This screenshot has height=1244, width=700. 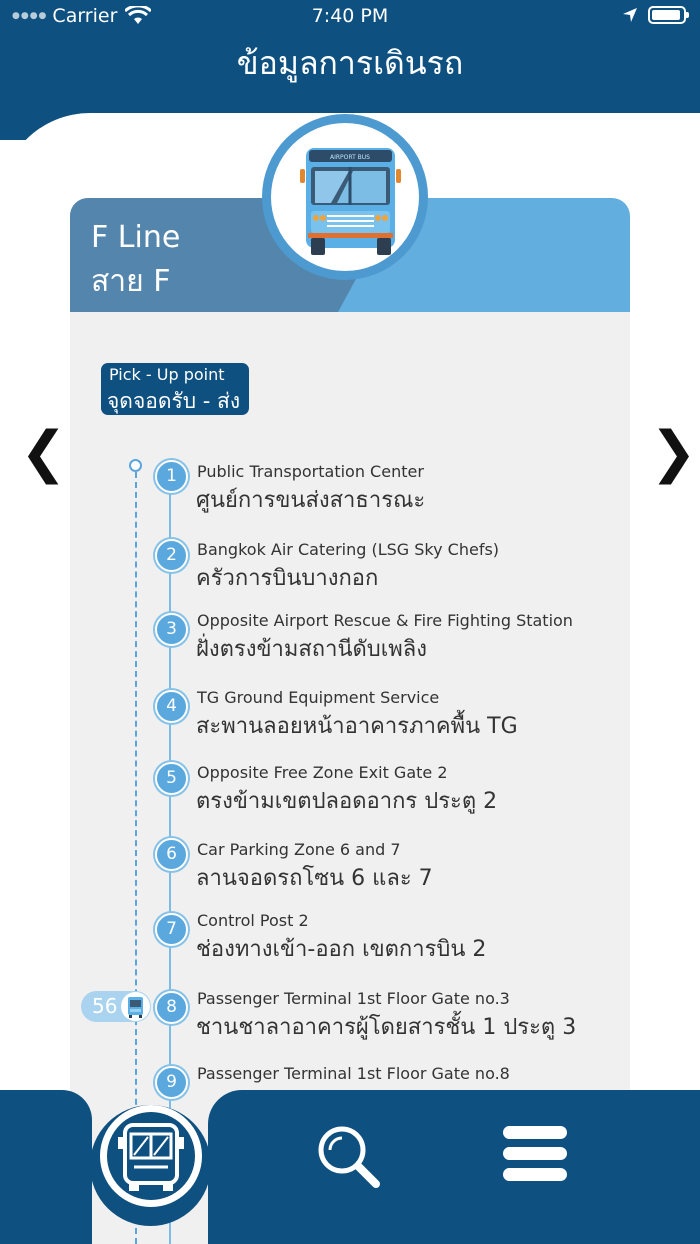 I want to click on stop-number: 2, so click(x=171, y=555).